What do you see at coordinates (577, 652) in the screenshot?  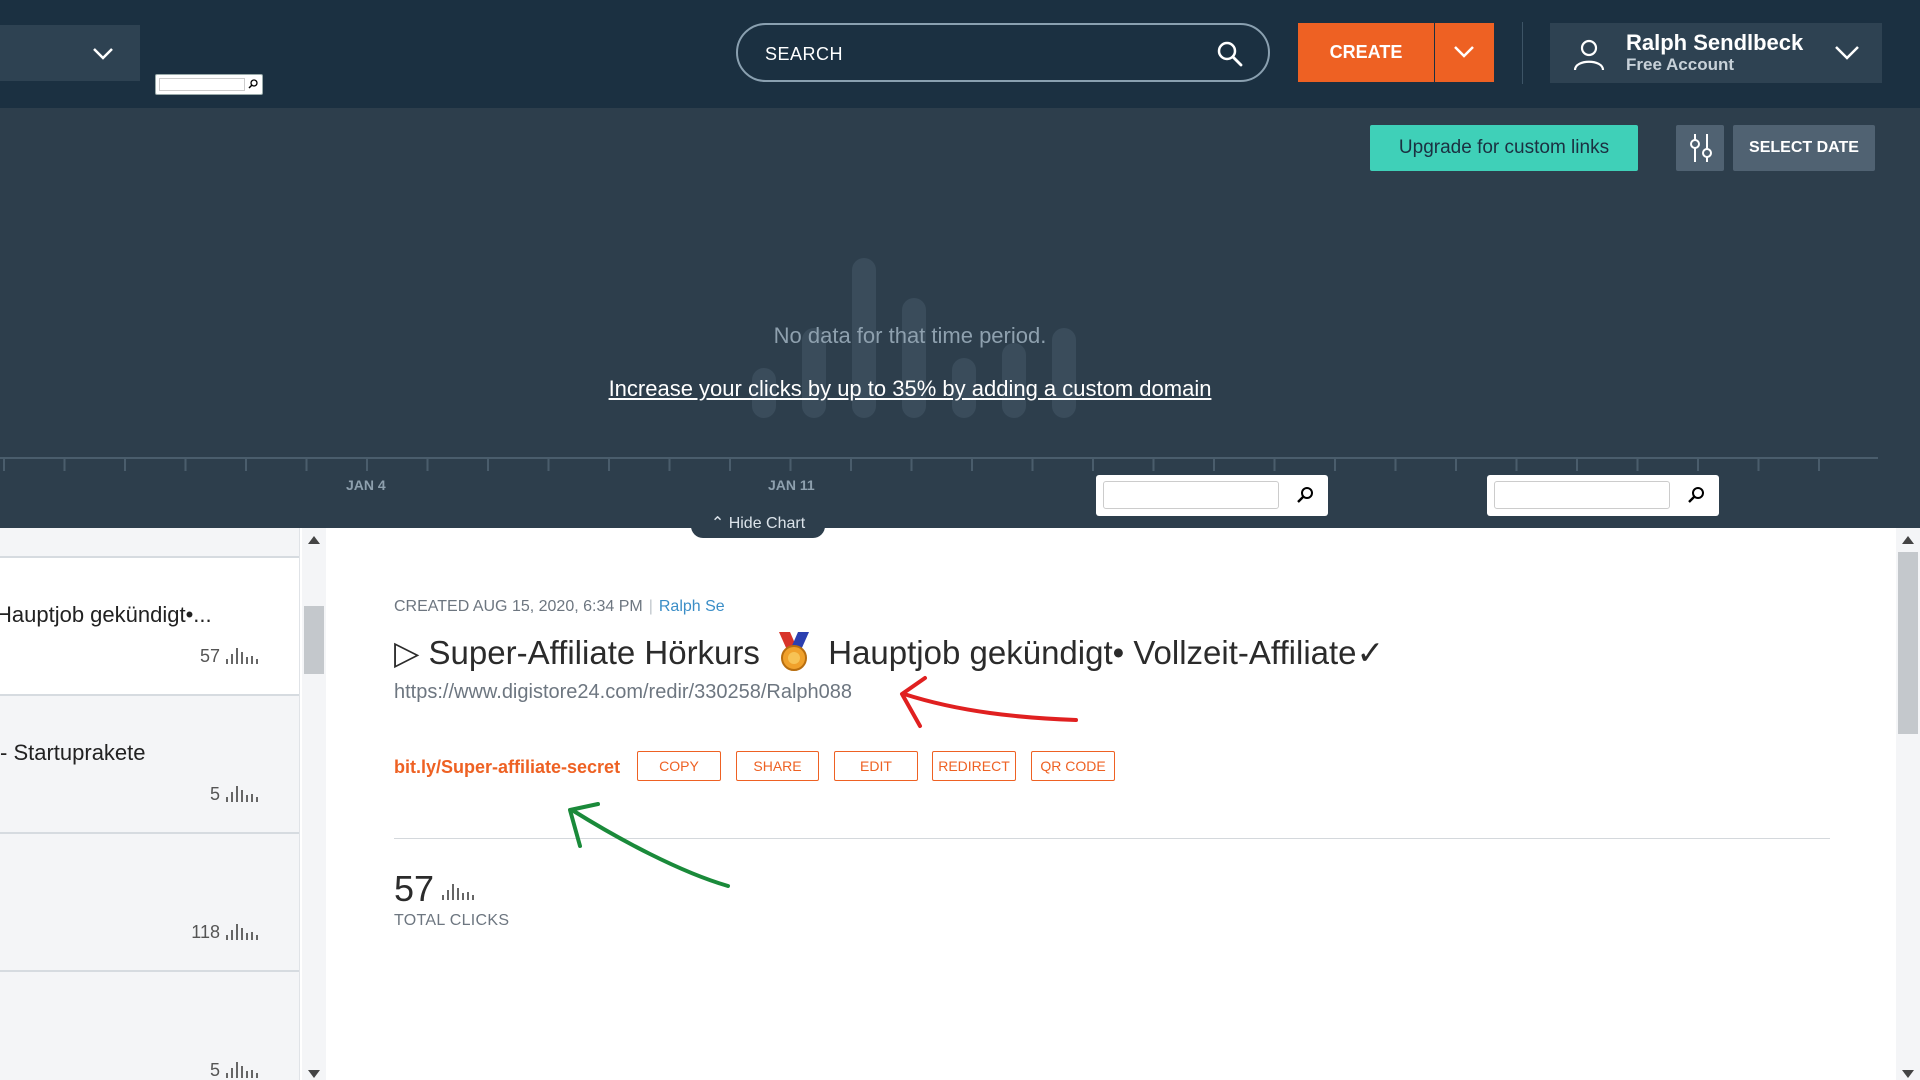 I see `link-title-part1: ▷ Super-Affiliate Hörkurs` at bounding box center [577, 652].